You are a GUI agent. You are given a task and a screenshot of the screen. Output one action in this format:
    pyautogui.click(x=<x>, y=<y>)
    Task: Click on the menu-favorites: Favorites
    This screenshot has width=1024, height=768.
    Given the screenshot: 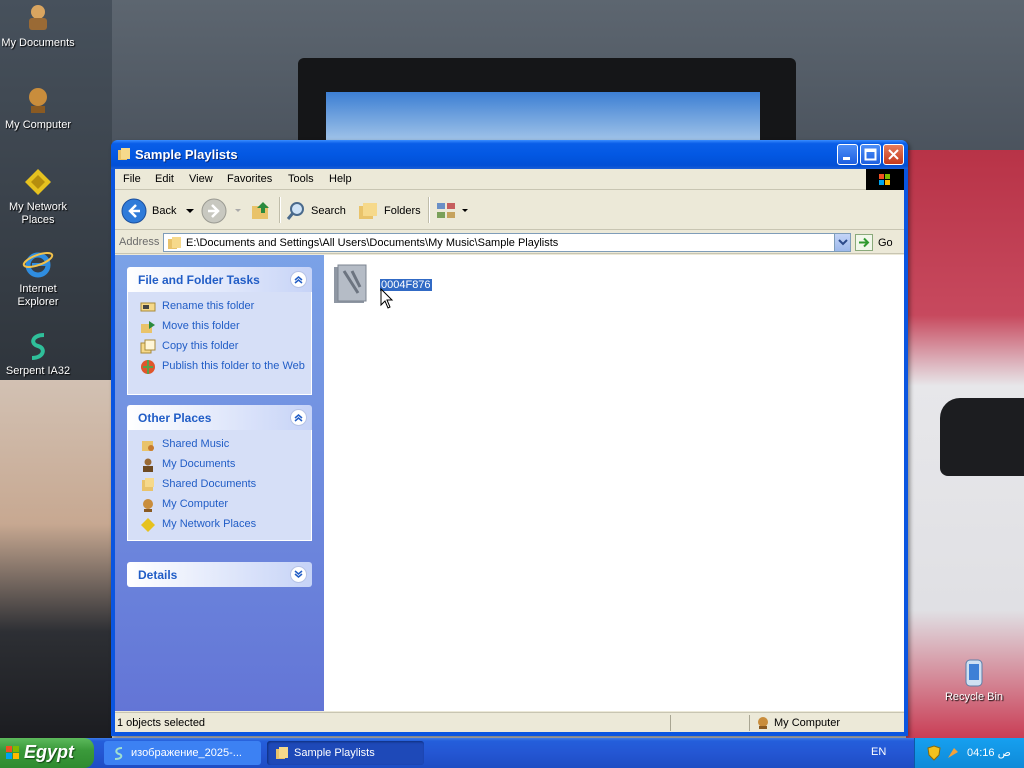 What is the action you would take?
    pyautogui.click(x=249, y=179)
    